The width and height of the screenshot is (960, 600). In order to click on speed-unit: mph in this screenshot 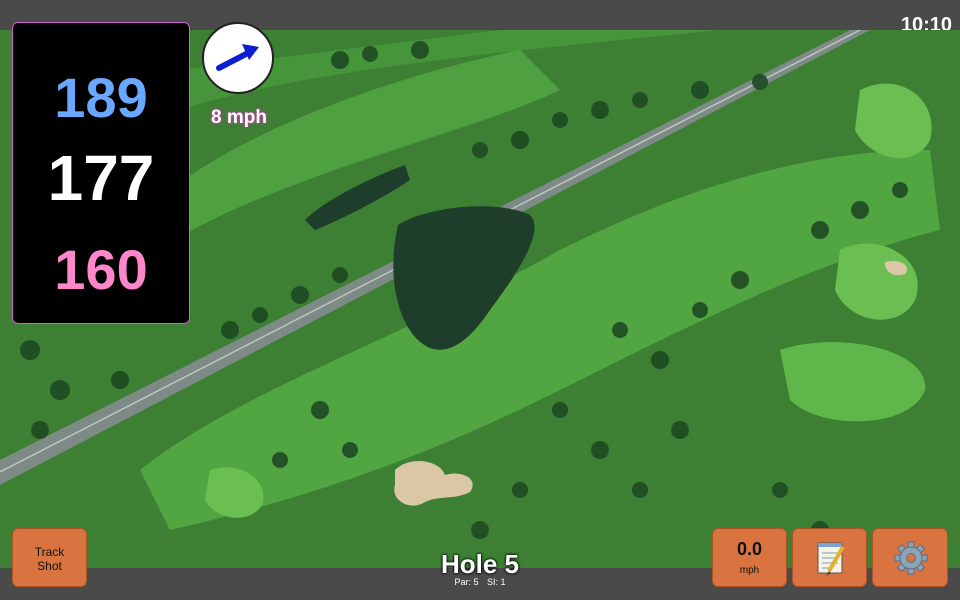, I will do `click(749, 570)`.